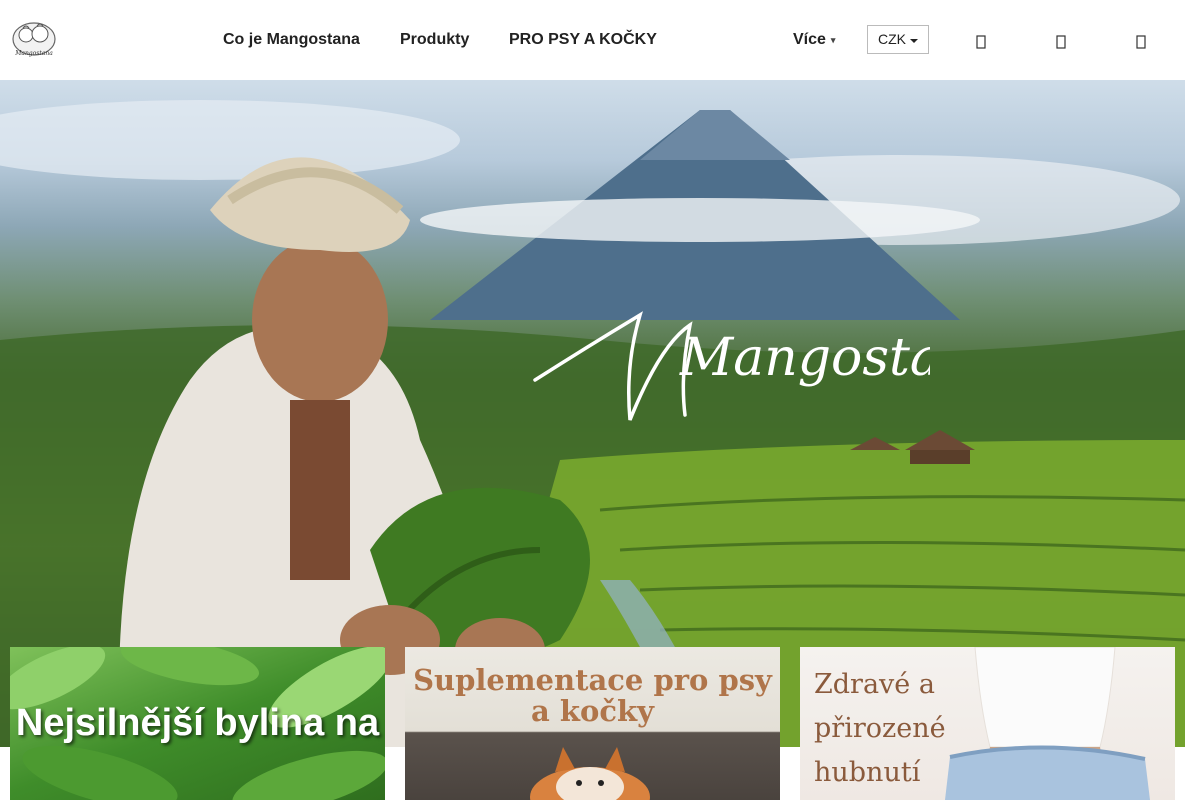  Describe the element at coordinates (1061, 42) in the screenshot. I see `user-icon` at that location.